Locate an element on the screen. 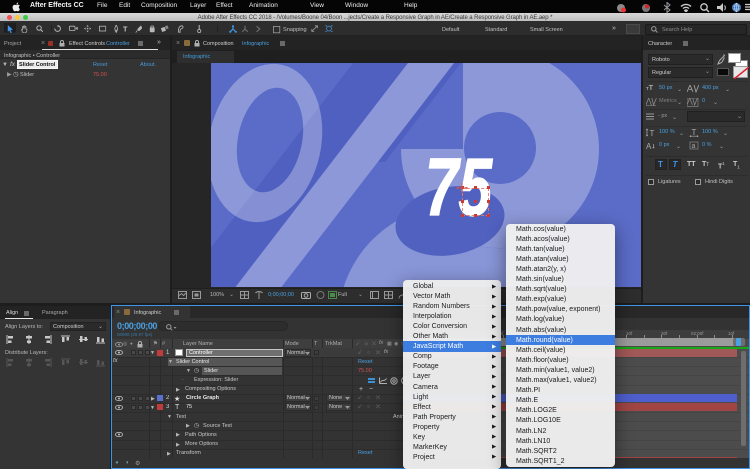 The image size is (750, 469). svg-text: A is located at coordinates (649, 146).